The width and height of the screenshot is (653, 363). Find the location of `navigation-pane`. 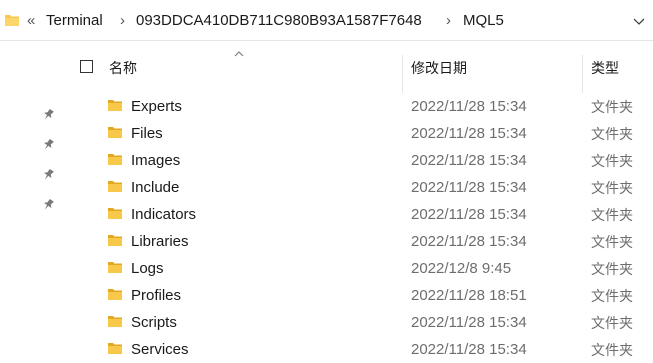

navigation-pane is located at coordinates (36, 200).